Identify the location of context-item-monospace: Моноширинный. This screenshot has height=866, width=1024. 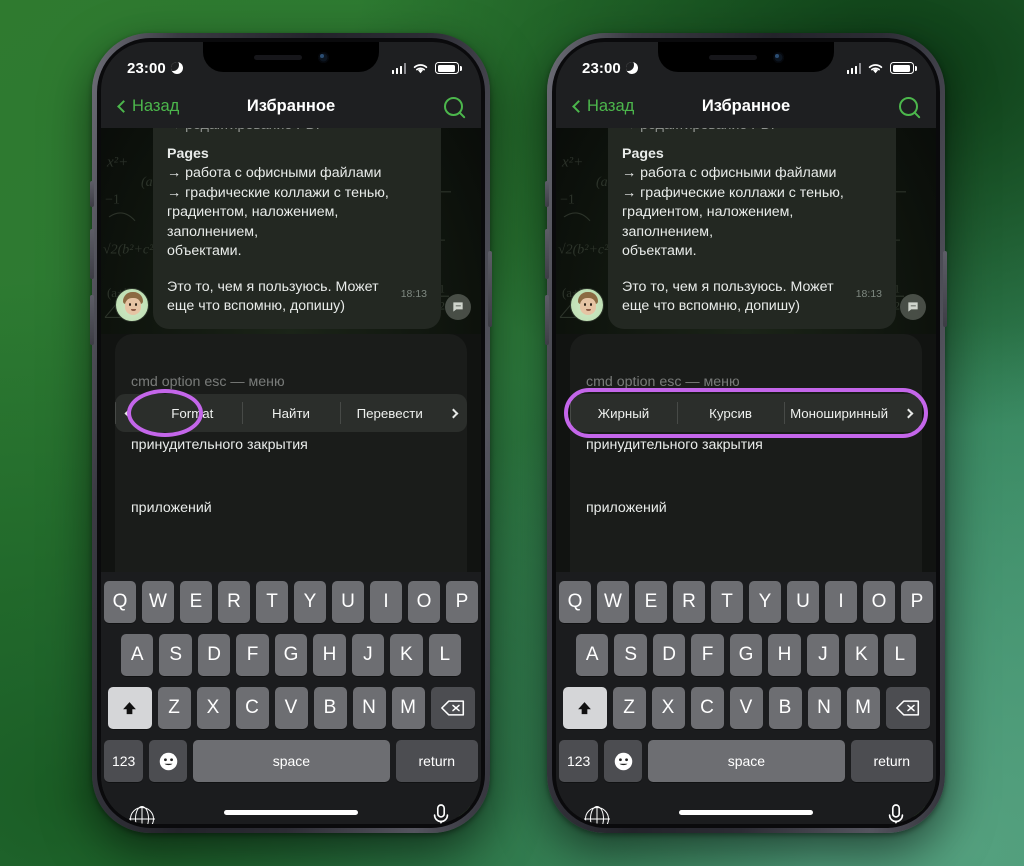
(839, 413).